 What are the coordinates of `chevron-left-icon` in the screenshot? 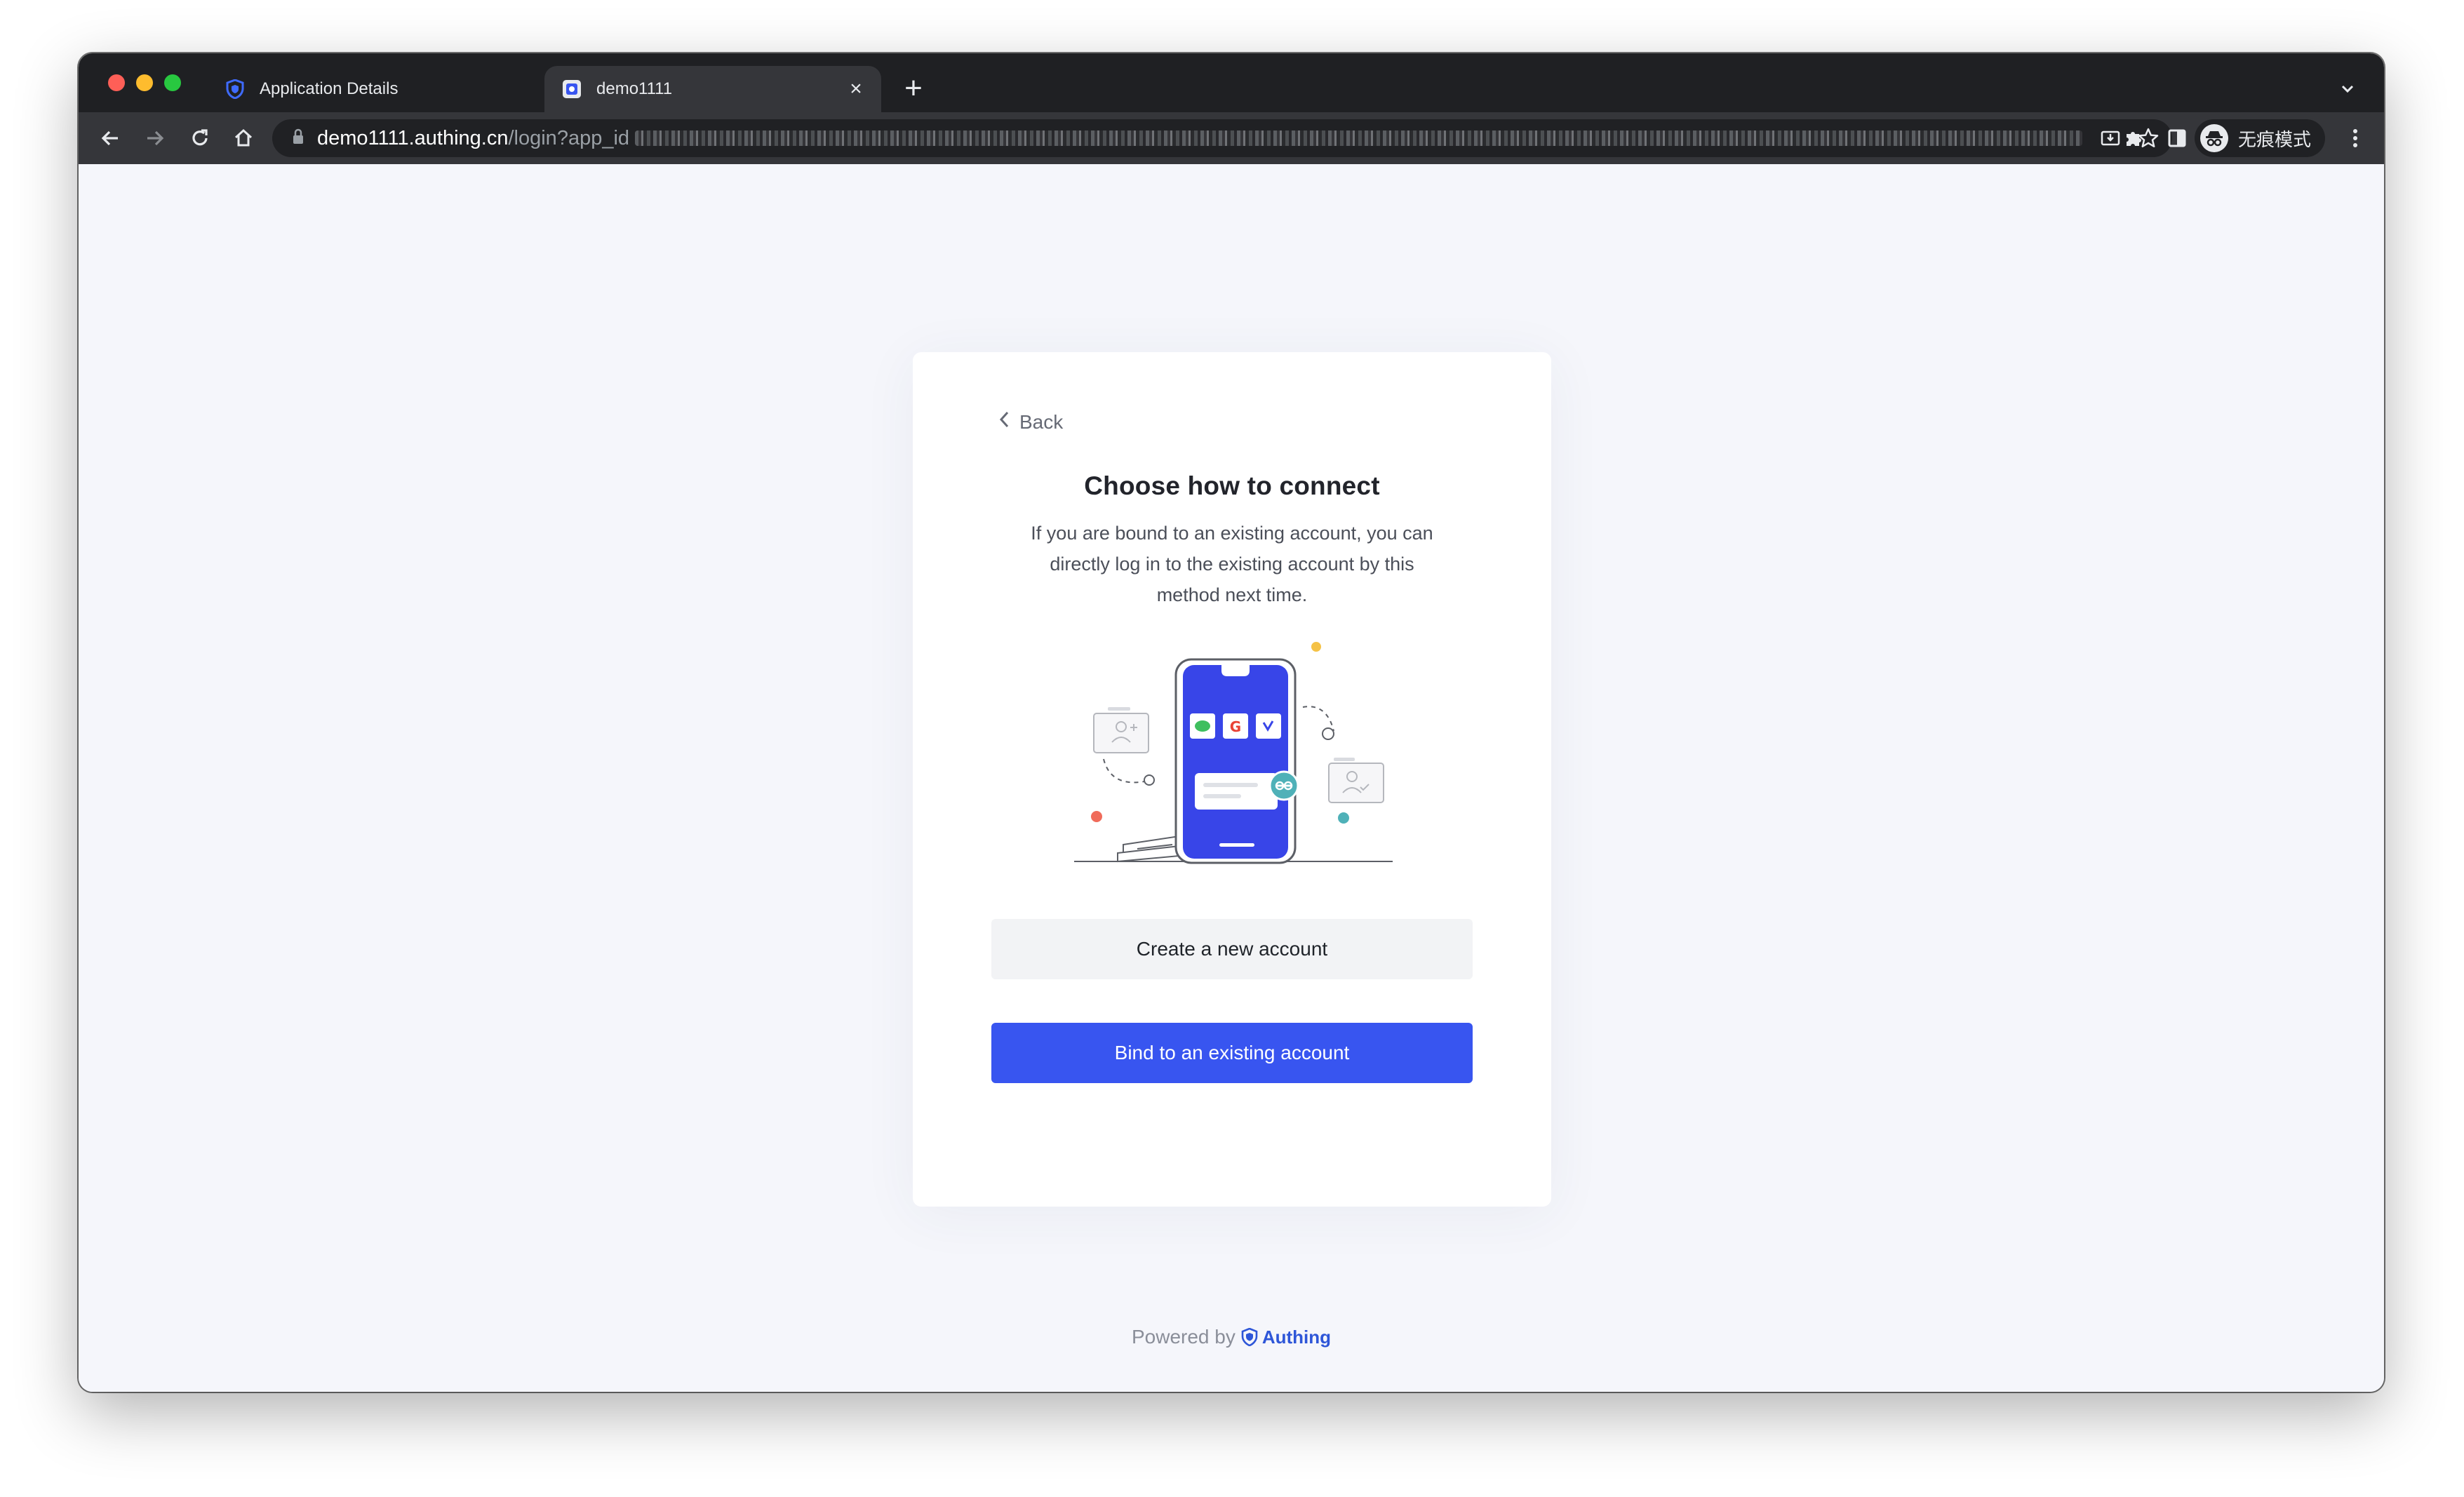 It's located at (1004, 422).